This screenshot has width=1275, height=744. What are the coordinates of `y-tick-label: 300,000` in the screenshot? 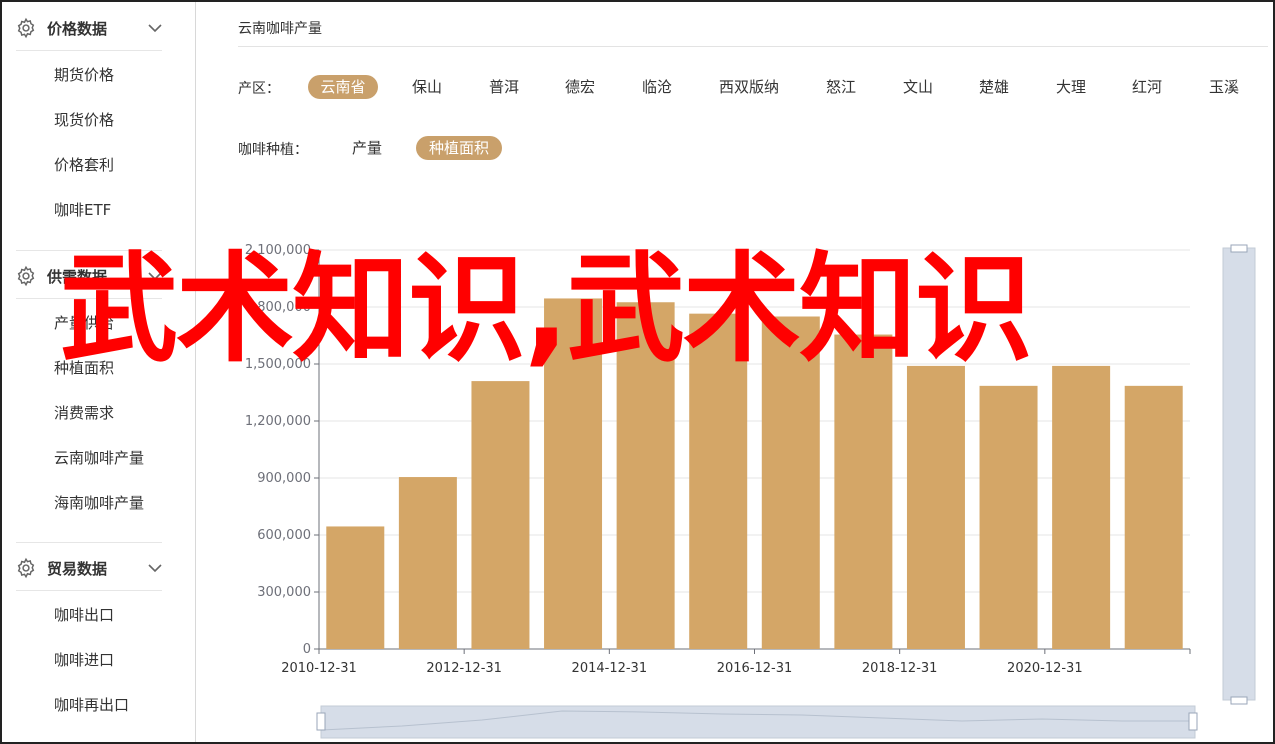 It's located at (284, 592).